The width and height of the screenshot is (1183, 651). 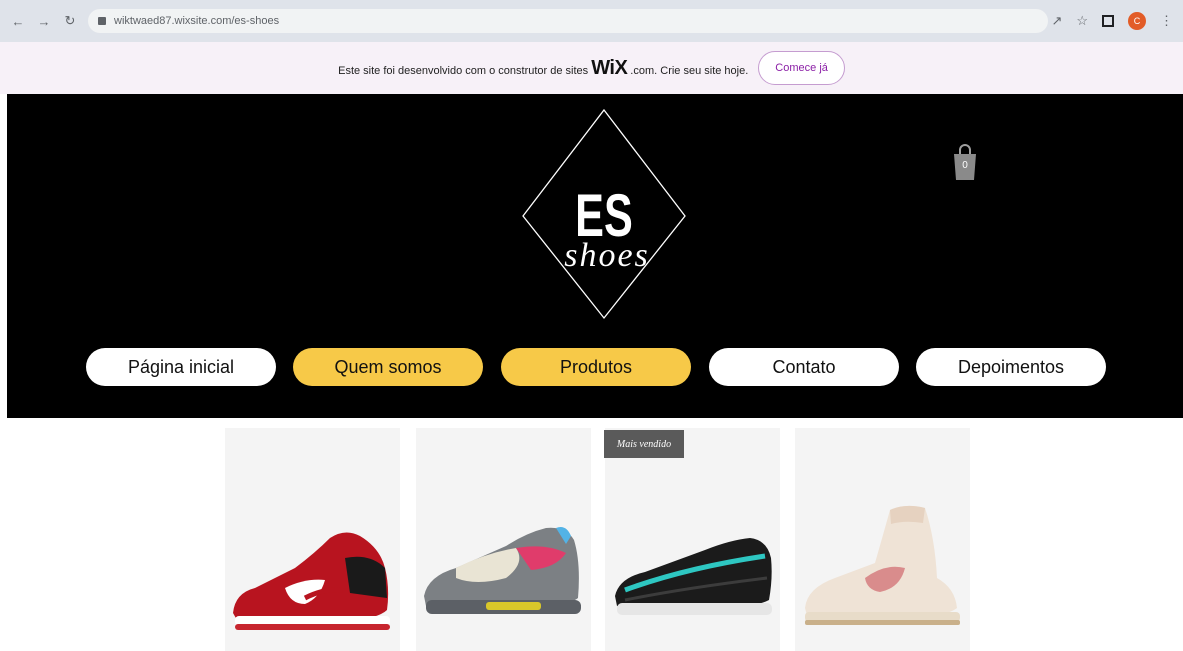 I want to click on site-logo: ES shoes, so click(x=604, y=214).